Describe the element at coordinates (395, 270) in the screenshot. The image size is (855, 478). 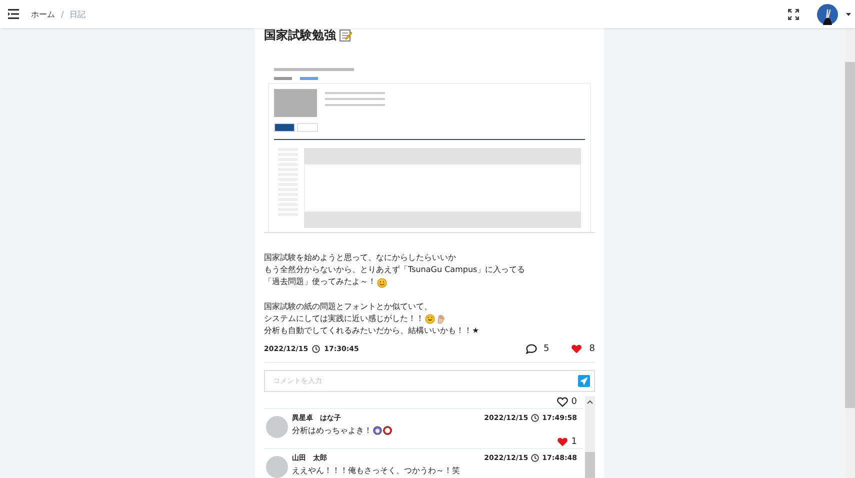
I see `body-text: もう全然分からないから、とりあえず「TsunaGu Campus」に入ってる` at that location.